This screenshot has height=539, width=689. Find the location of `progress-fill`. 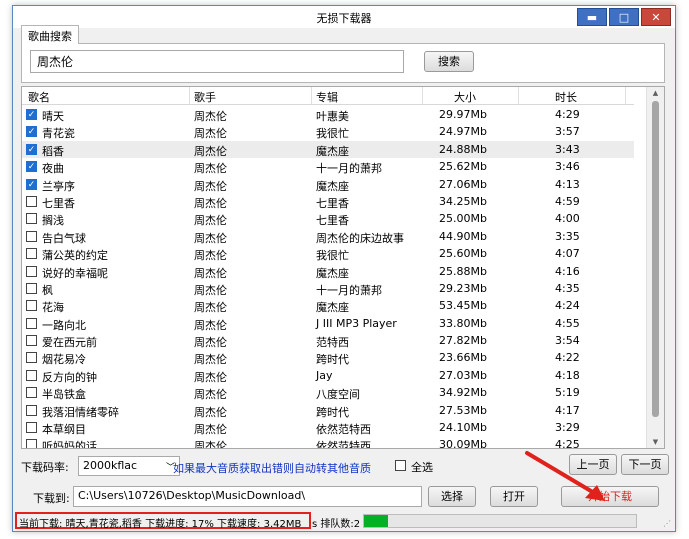

progress-fill is located at coordinates (376, 521).